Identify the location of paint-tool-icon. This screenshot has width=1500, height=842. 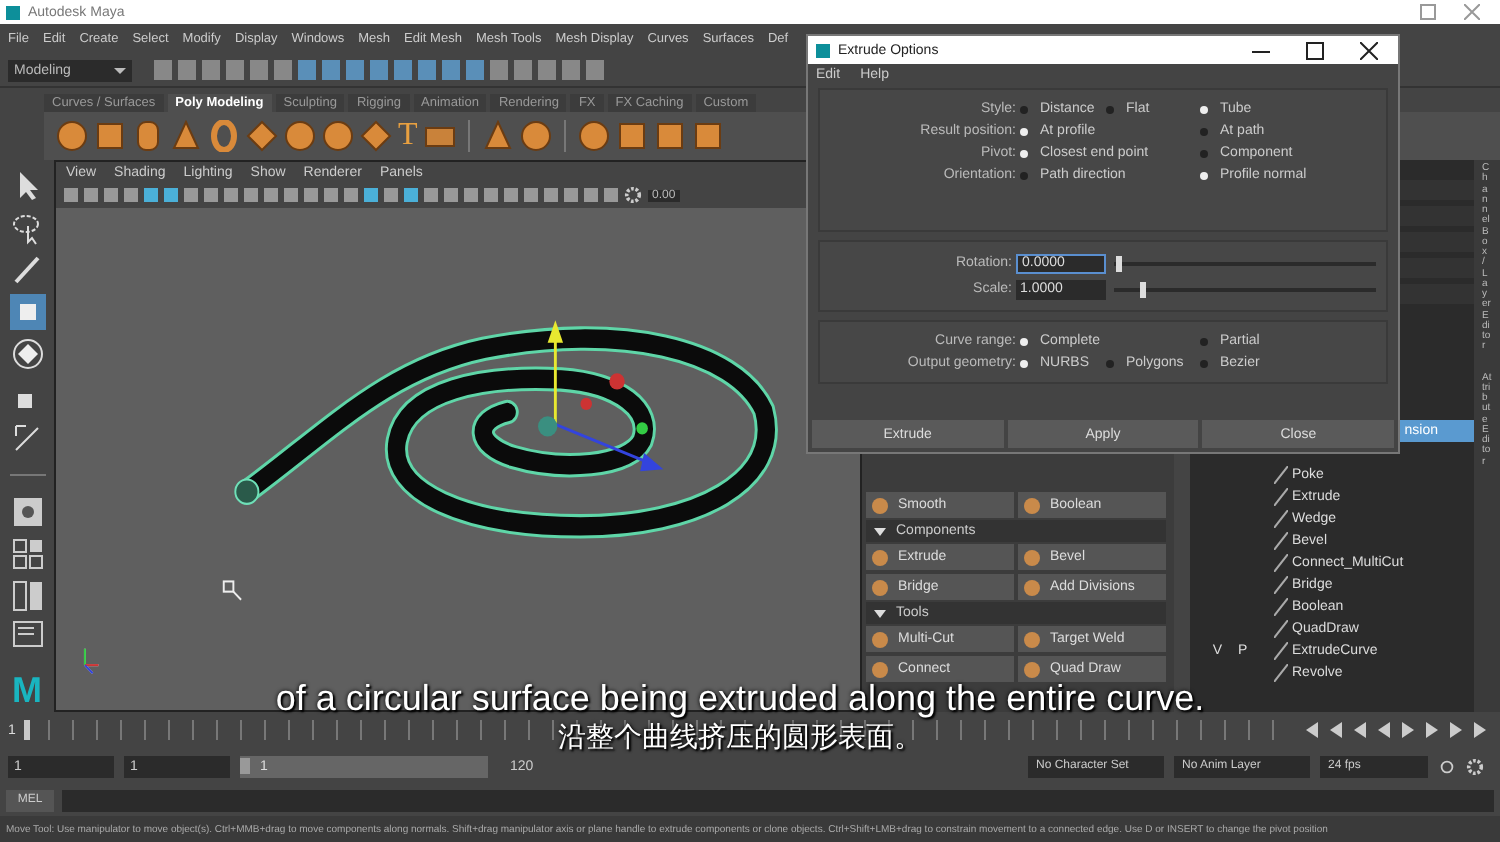
(27, 270).